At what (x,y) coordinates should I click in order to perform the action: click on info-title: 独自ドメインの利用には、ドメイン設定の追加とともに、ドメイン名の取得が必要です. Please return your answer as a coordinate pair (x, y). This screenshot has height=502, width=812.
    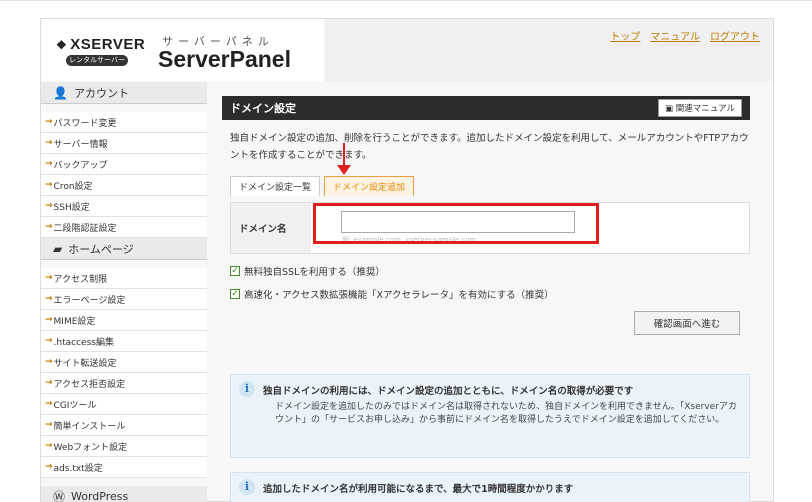
    Looking at the image, I should click on (448, 391).